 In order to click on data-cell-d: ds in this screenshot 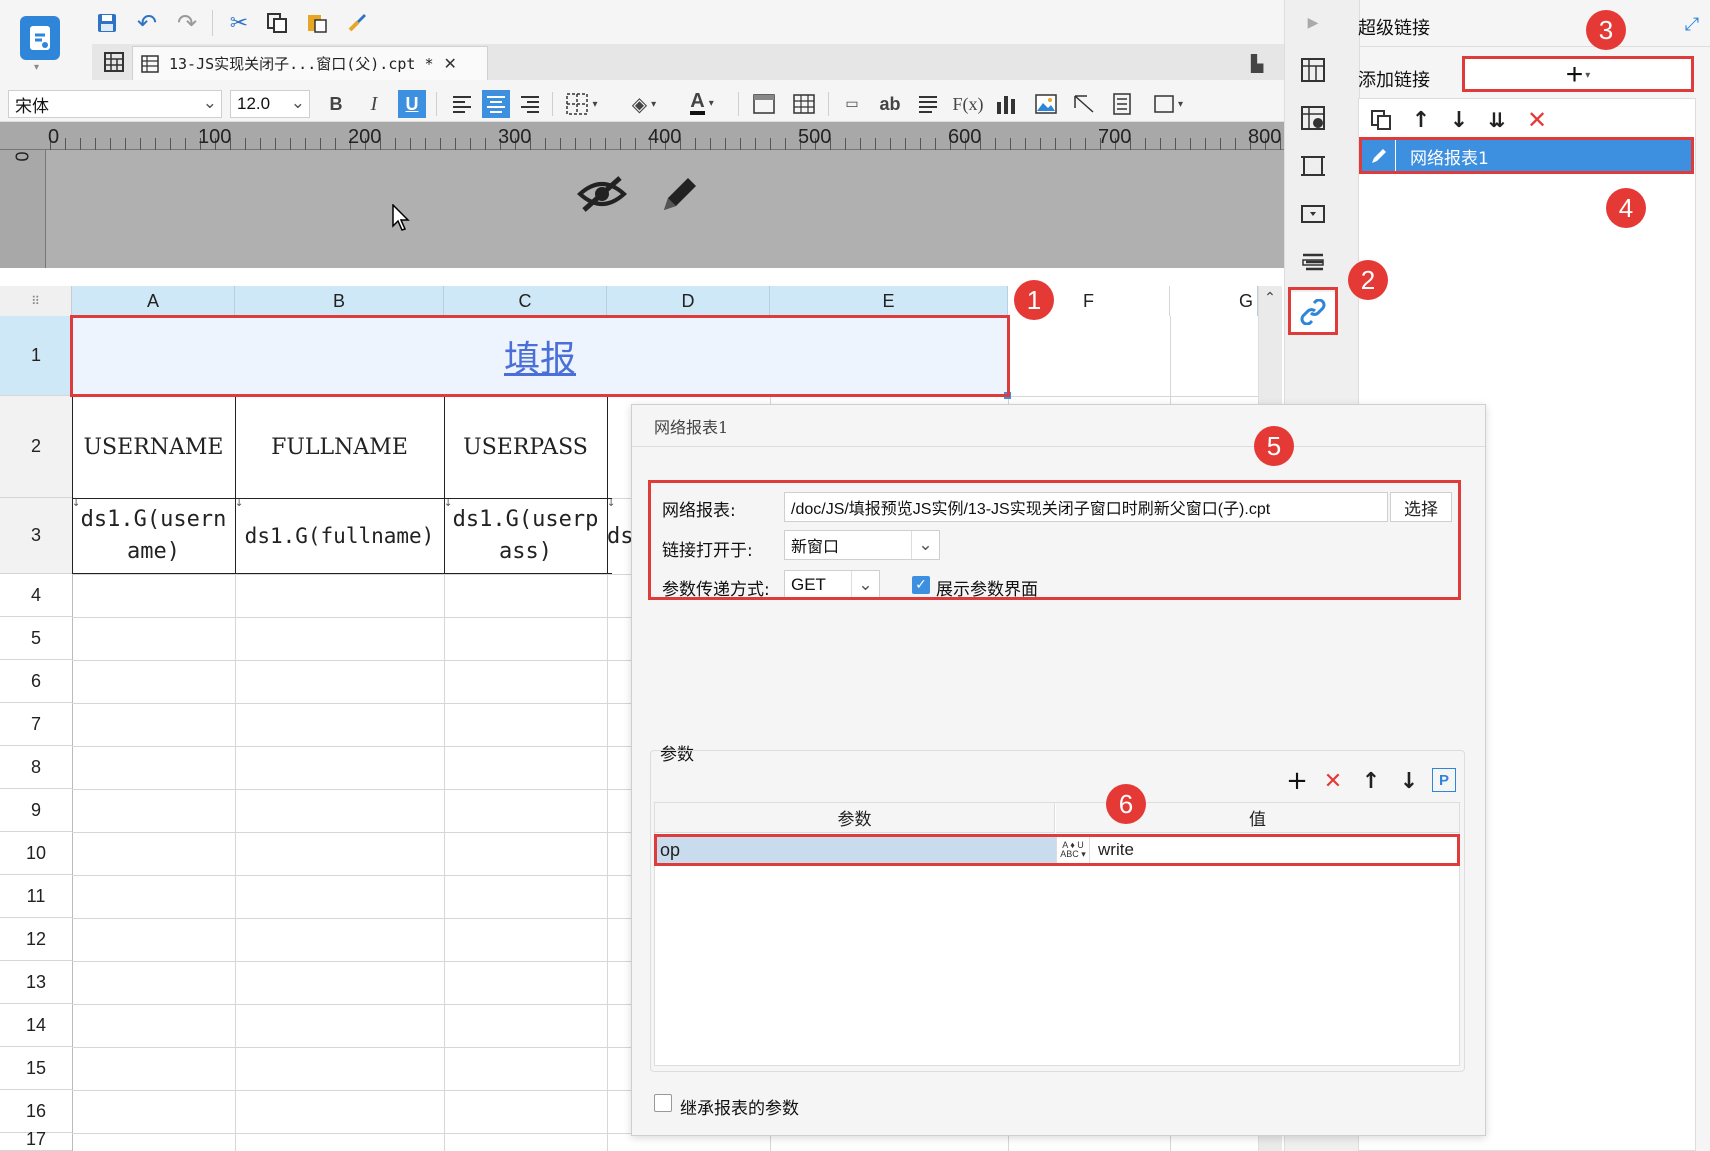, I will do `click(620, 536)`.